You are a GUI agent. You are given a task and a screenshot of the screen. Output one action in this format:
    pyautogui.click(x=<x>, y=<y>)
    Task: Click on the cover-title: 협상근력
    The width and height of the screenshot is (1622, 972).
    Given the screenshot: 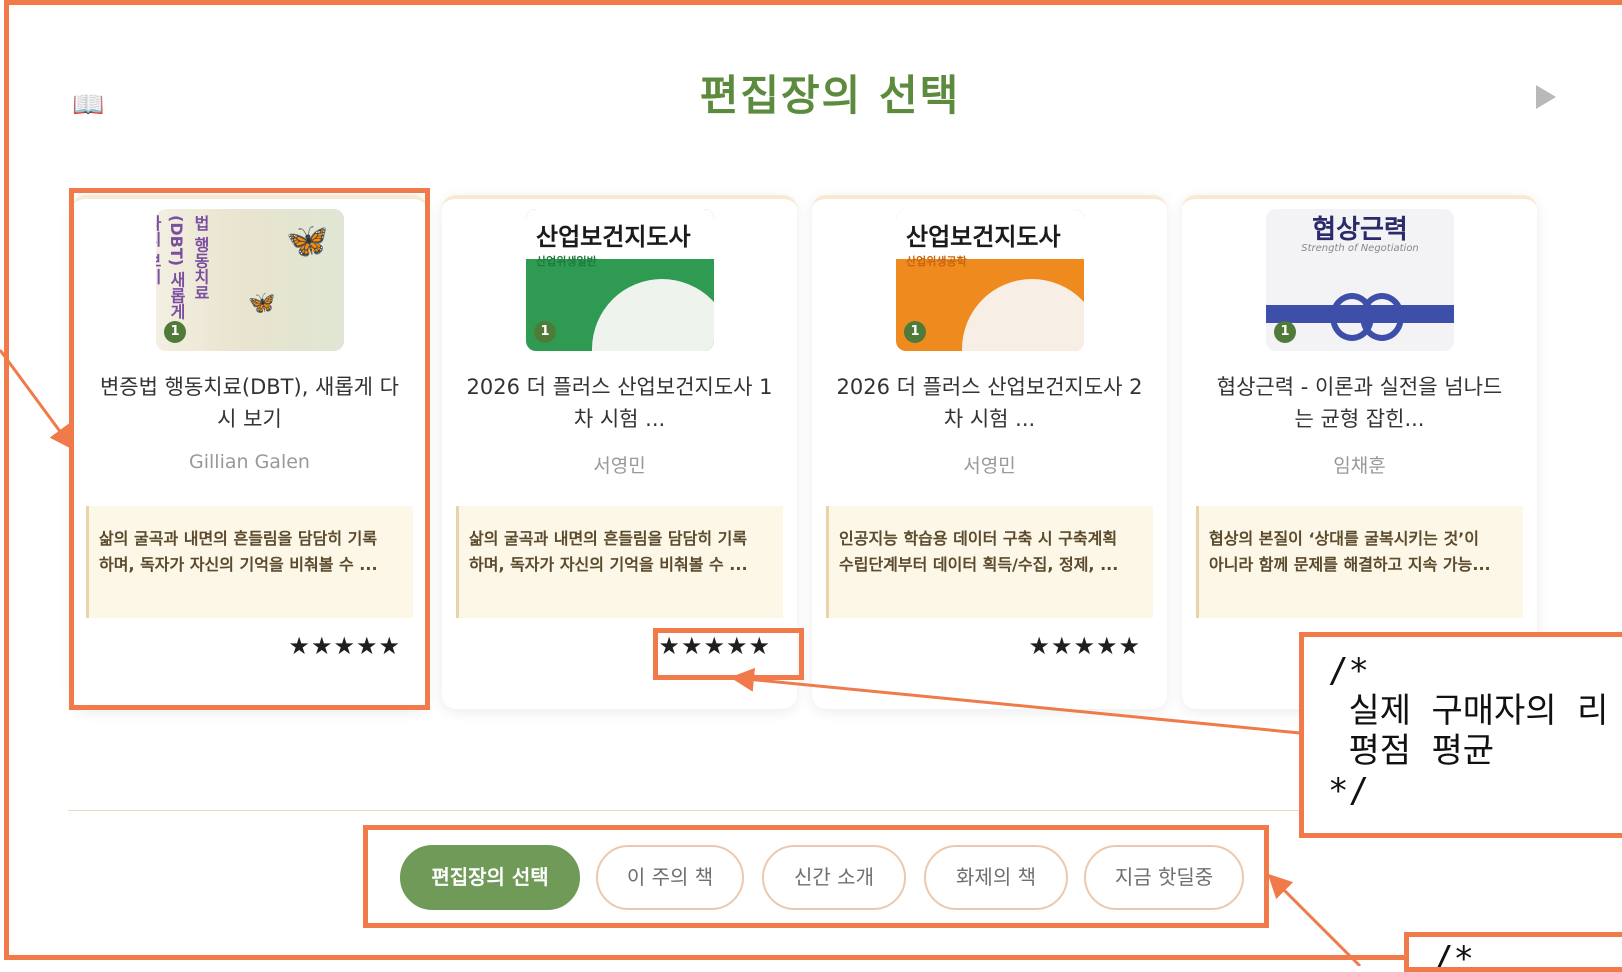 What is the action you would take?
    pyautogui.click(x=1360, y=230)
    